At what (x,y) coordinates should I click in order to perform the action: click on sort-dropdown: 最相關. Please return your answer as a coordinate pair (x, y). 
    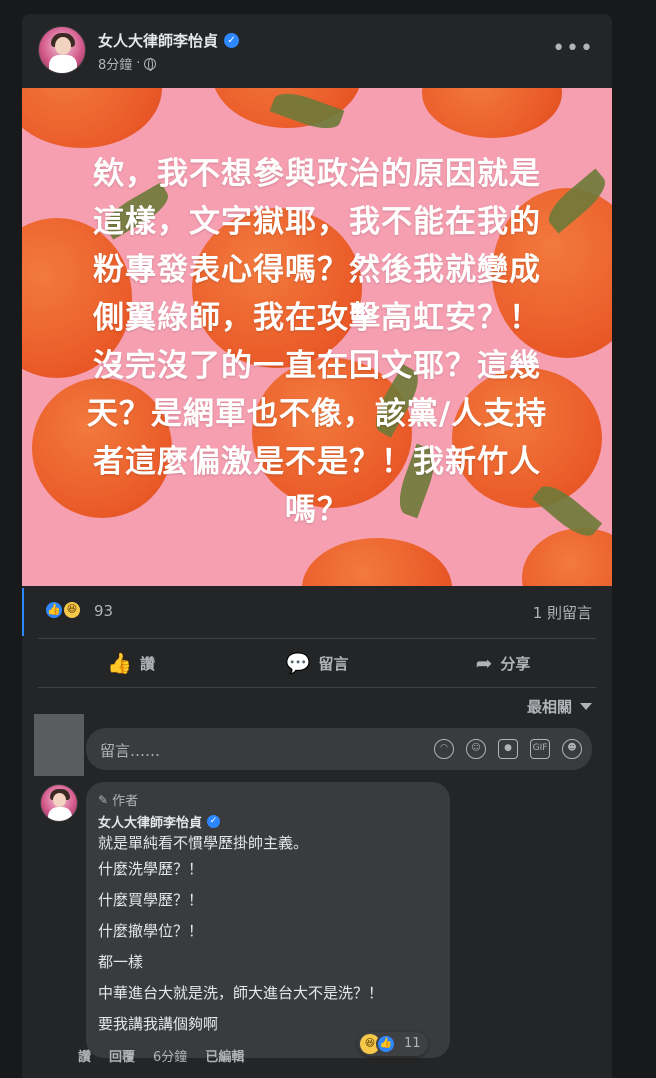
    Looking at the image, I should click on (559, 706).